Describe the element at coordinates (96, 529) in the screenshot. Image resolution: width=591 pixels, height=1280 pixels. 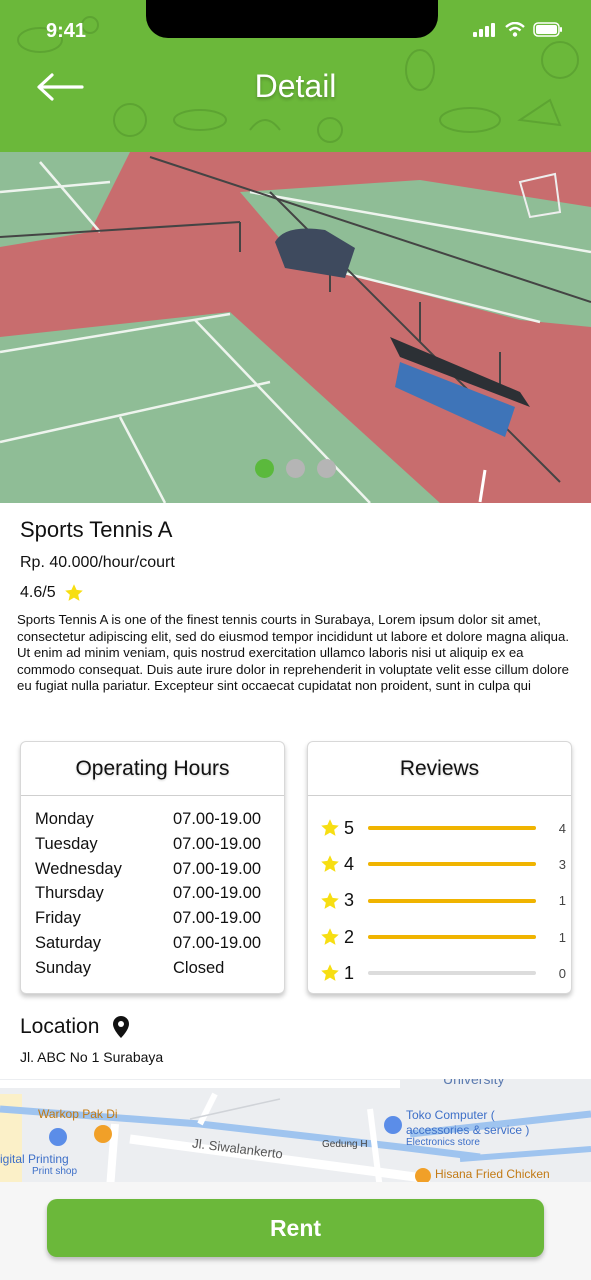
I see `venue-name: Sports Tennis A` at that location.